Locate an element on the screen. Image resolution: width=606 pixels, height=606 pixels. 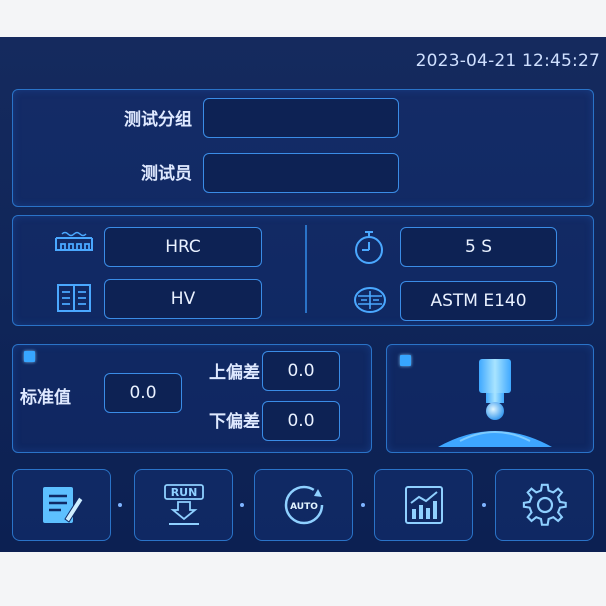
upper-deviation-label: 上偏差 is located at coordinates (234, 373).